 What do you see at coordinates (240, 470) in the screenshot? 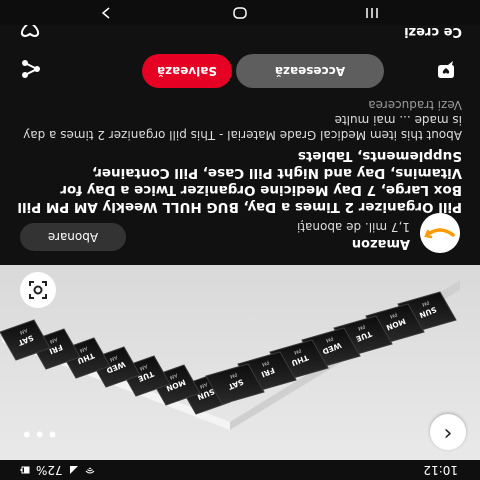
I see `status-bar: 10:12 72%` at bounding box center [240, 470].